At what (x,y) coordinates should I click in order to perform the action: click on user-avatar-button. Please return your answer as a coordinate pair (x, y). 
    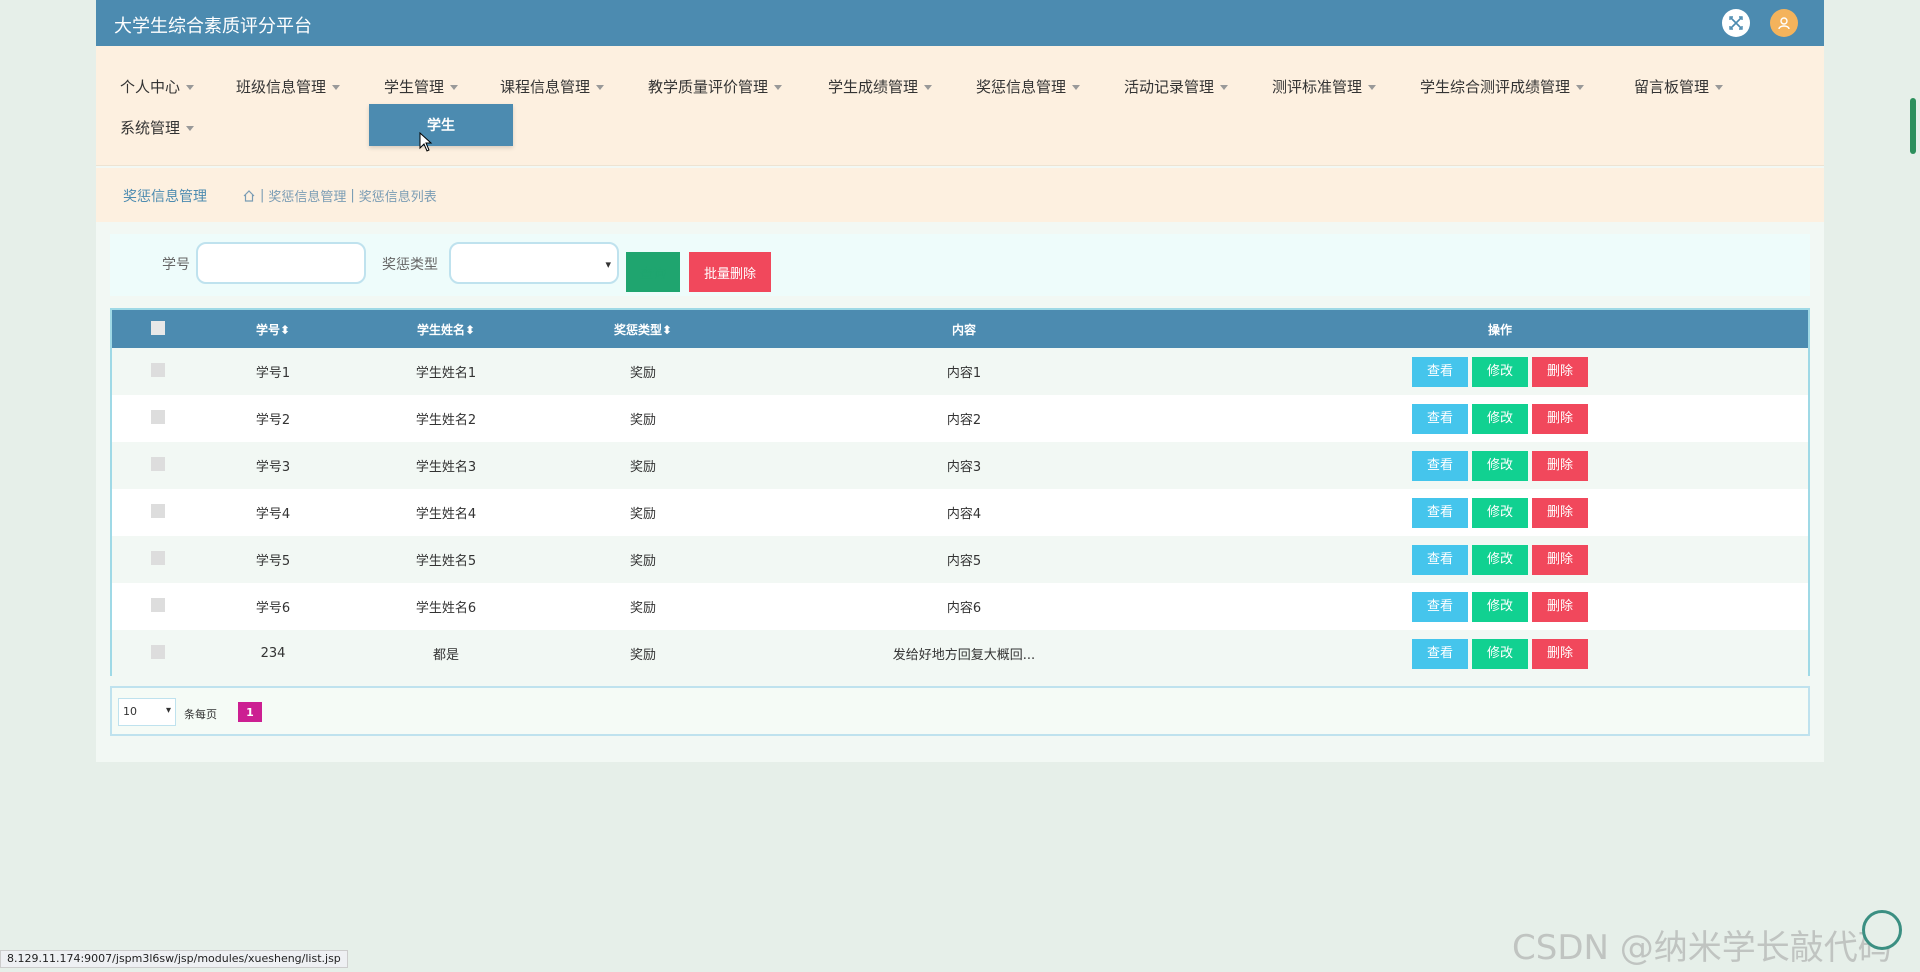
    Looking at the image, I should click on (1784, 23).